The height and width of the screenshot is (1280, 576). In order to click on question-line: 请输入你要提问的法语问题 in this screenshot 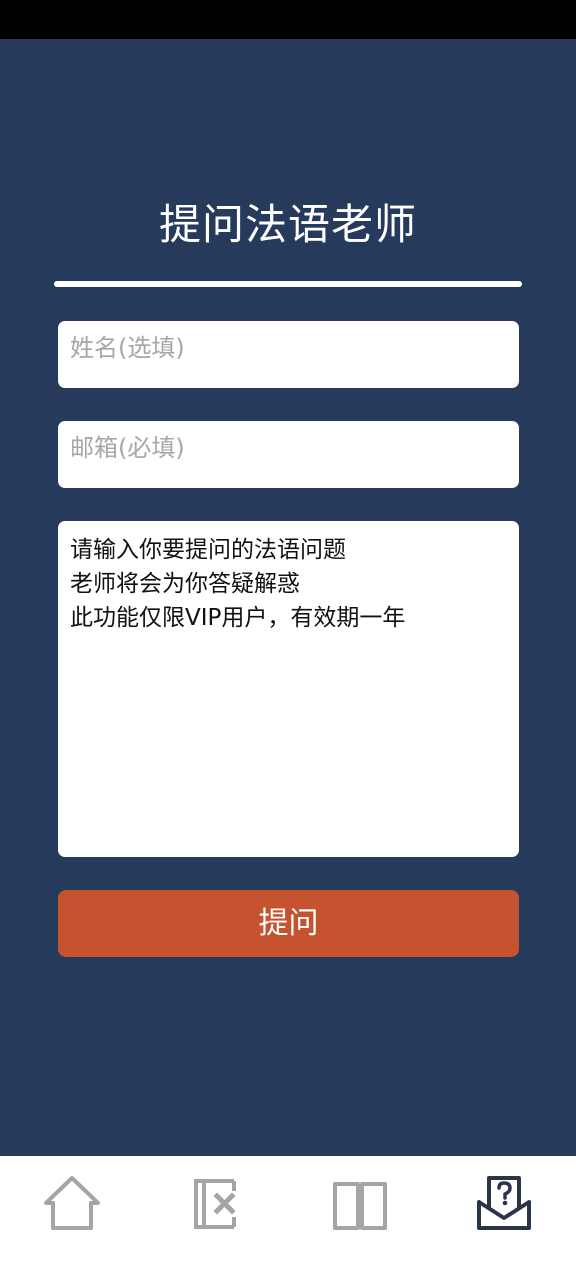, I will do `click(208, 550)`.